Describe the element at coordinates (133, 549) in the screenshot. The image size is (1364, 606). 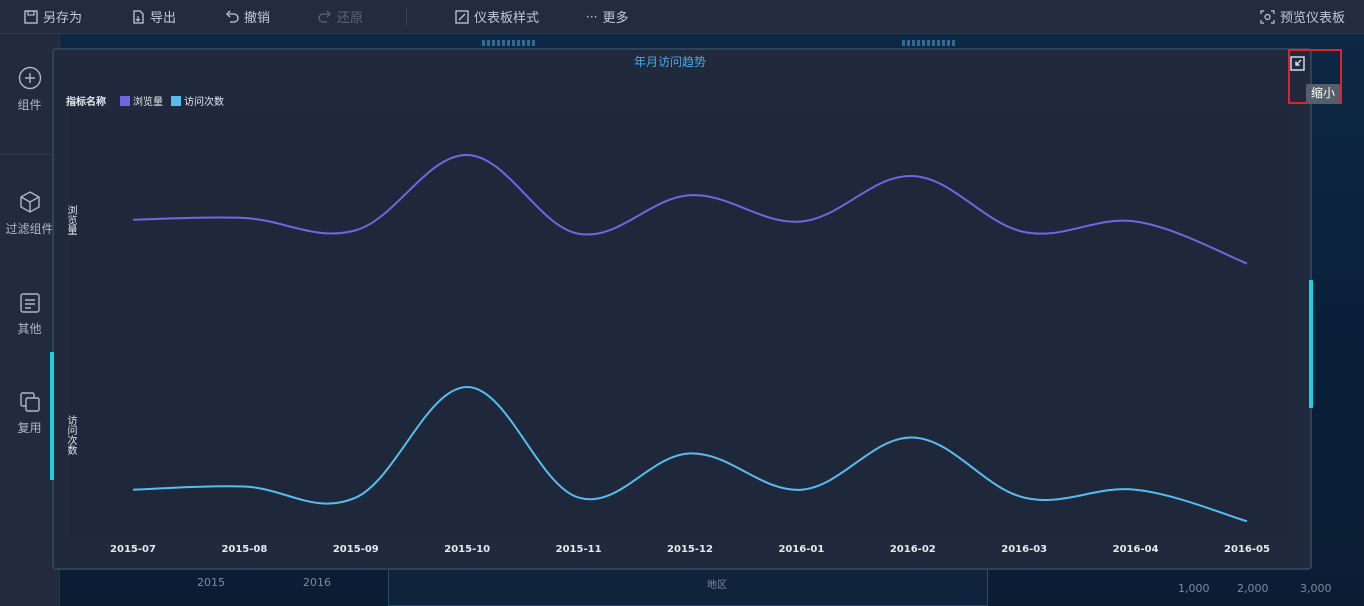
I see `x-tick-label: 2015-07` at that location.